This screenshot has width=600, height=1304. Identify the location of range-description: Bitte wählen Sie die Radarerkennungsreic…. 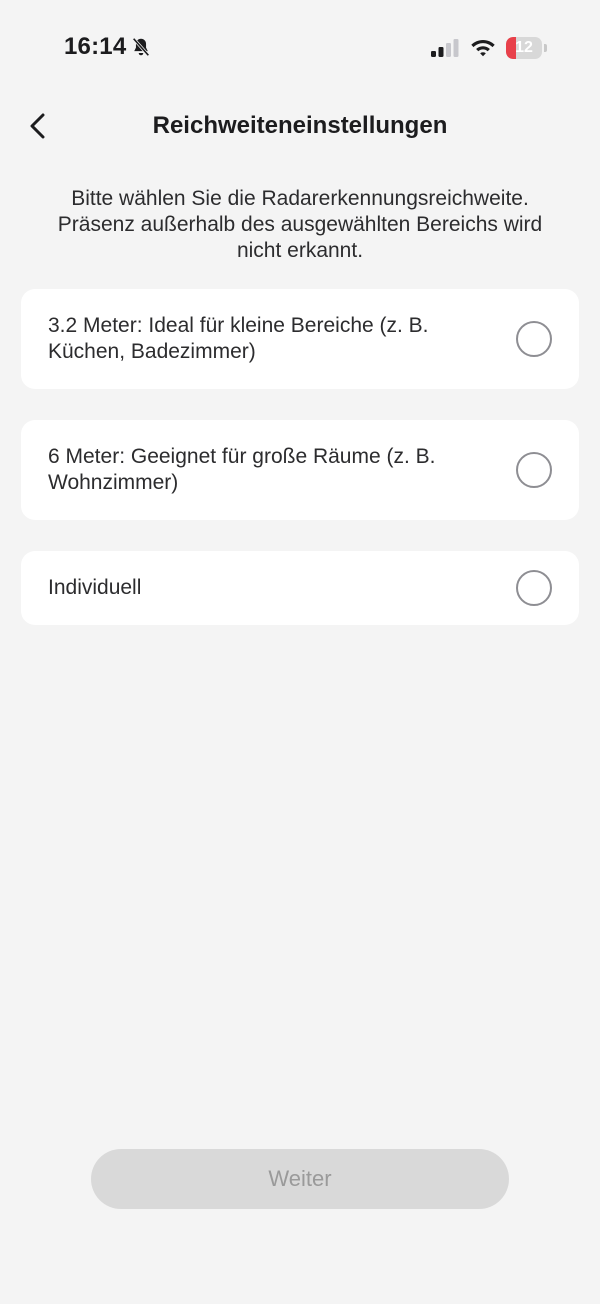
(300, 224).